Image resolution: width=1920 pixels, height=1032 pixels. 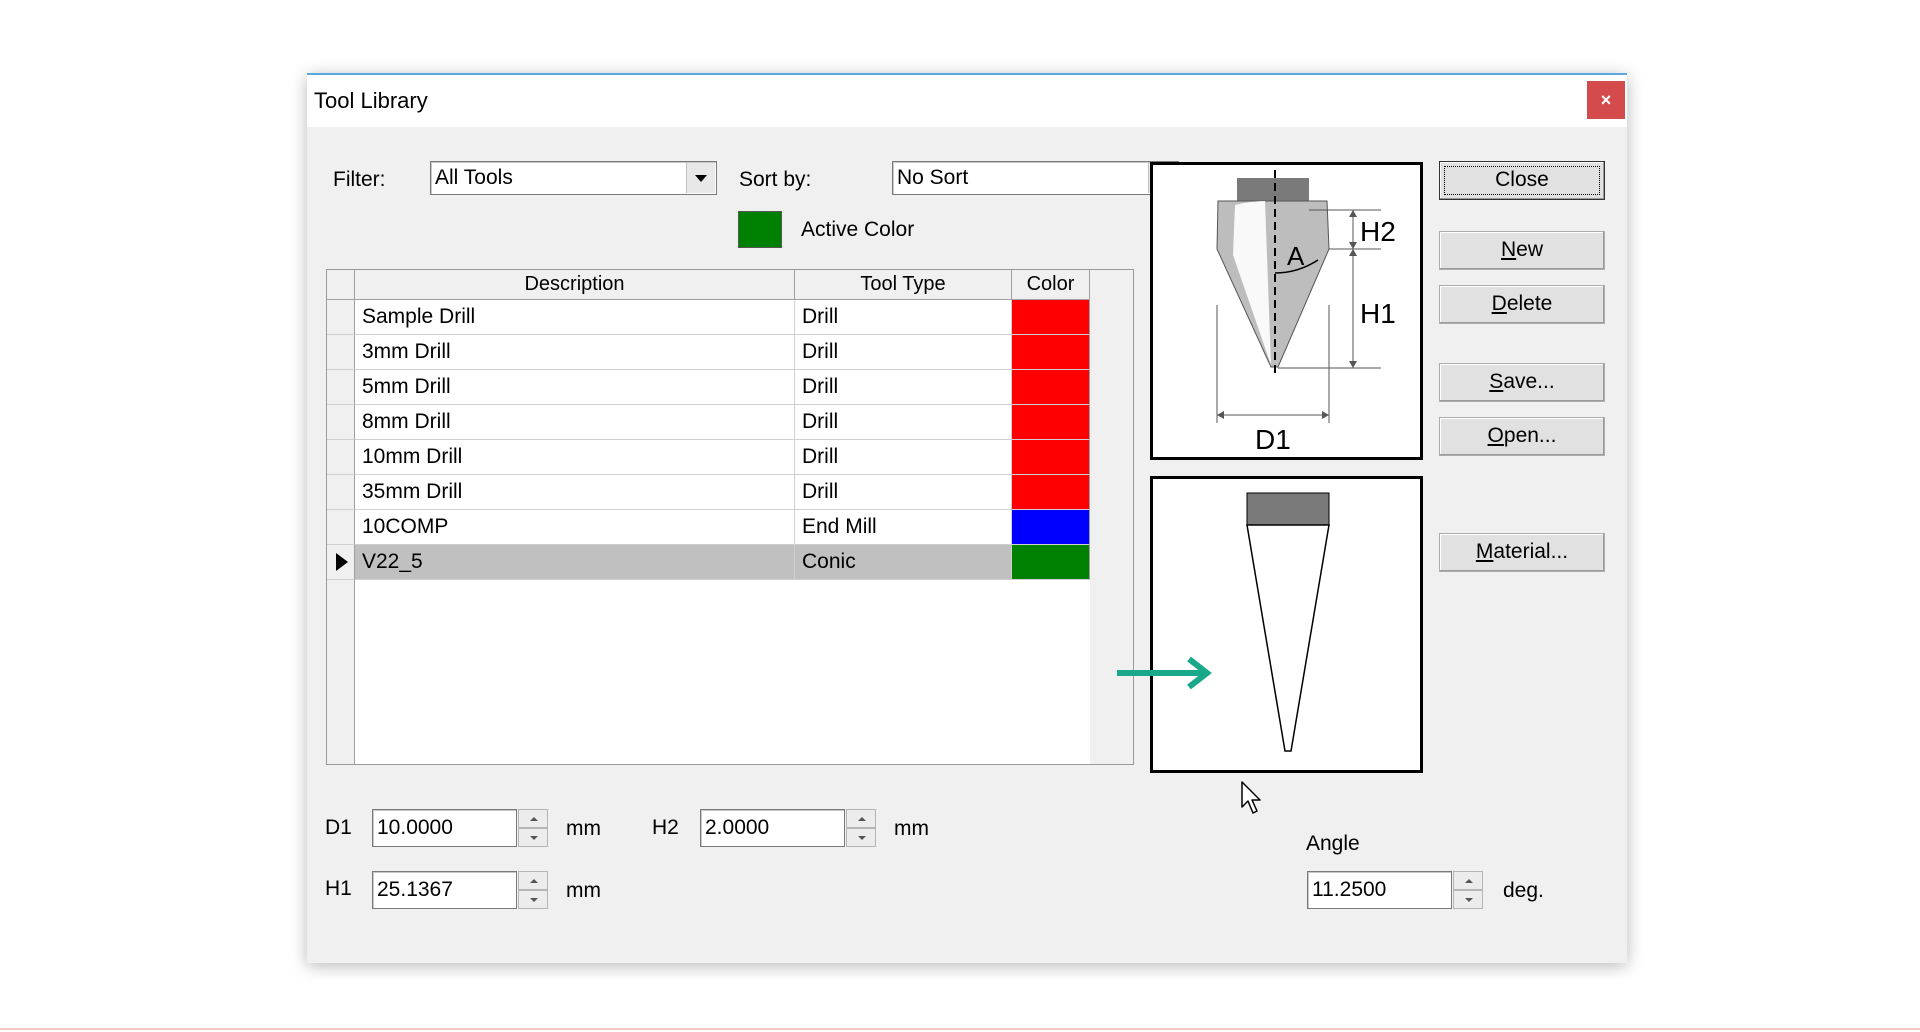 I want to click on h2-spin-down-button, so click(x=861, y=837).